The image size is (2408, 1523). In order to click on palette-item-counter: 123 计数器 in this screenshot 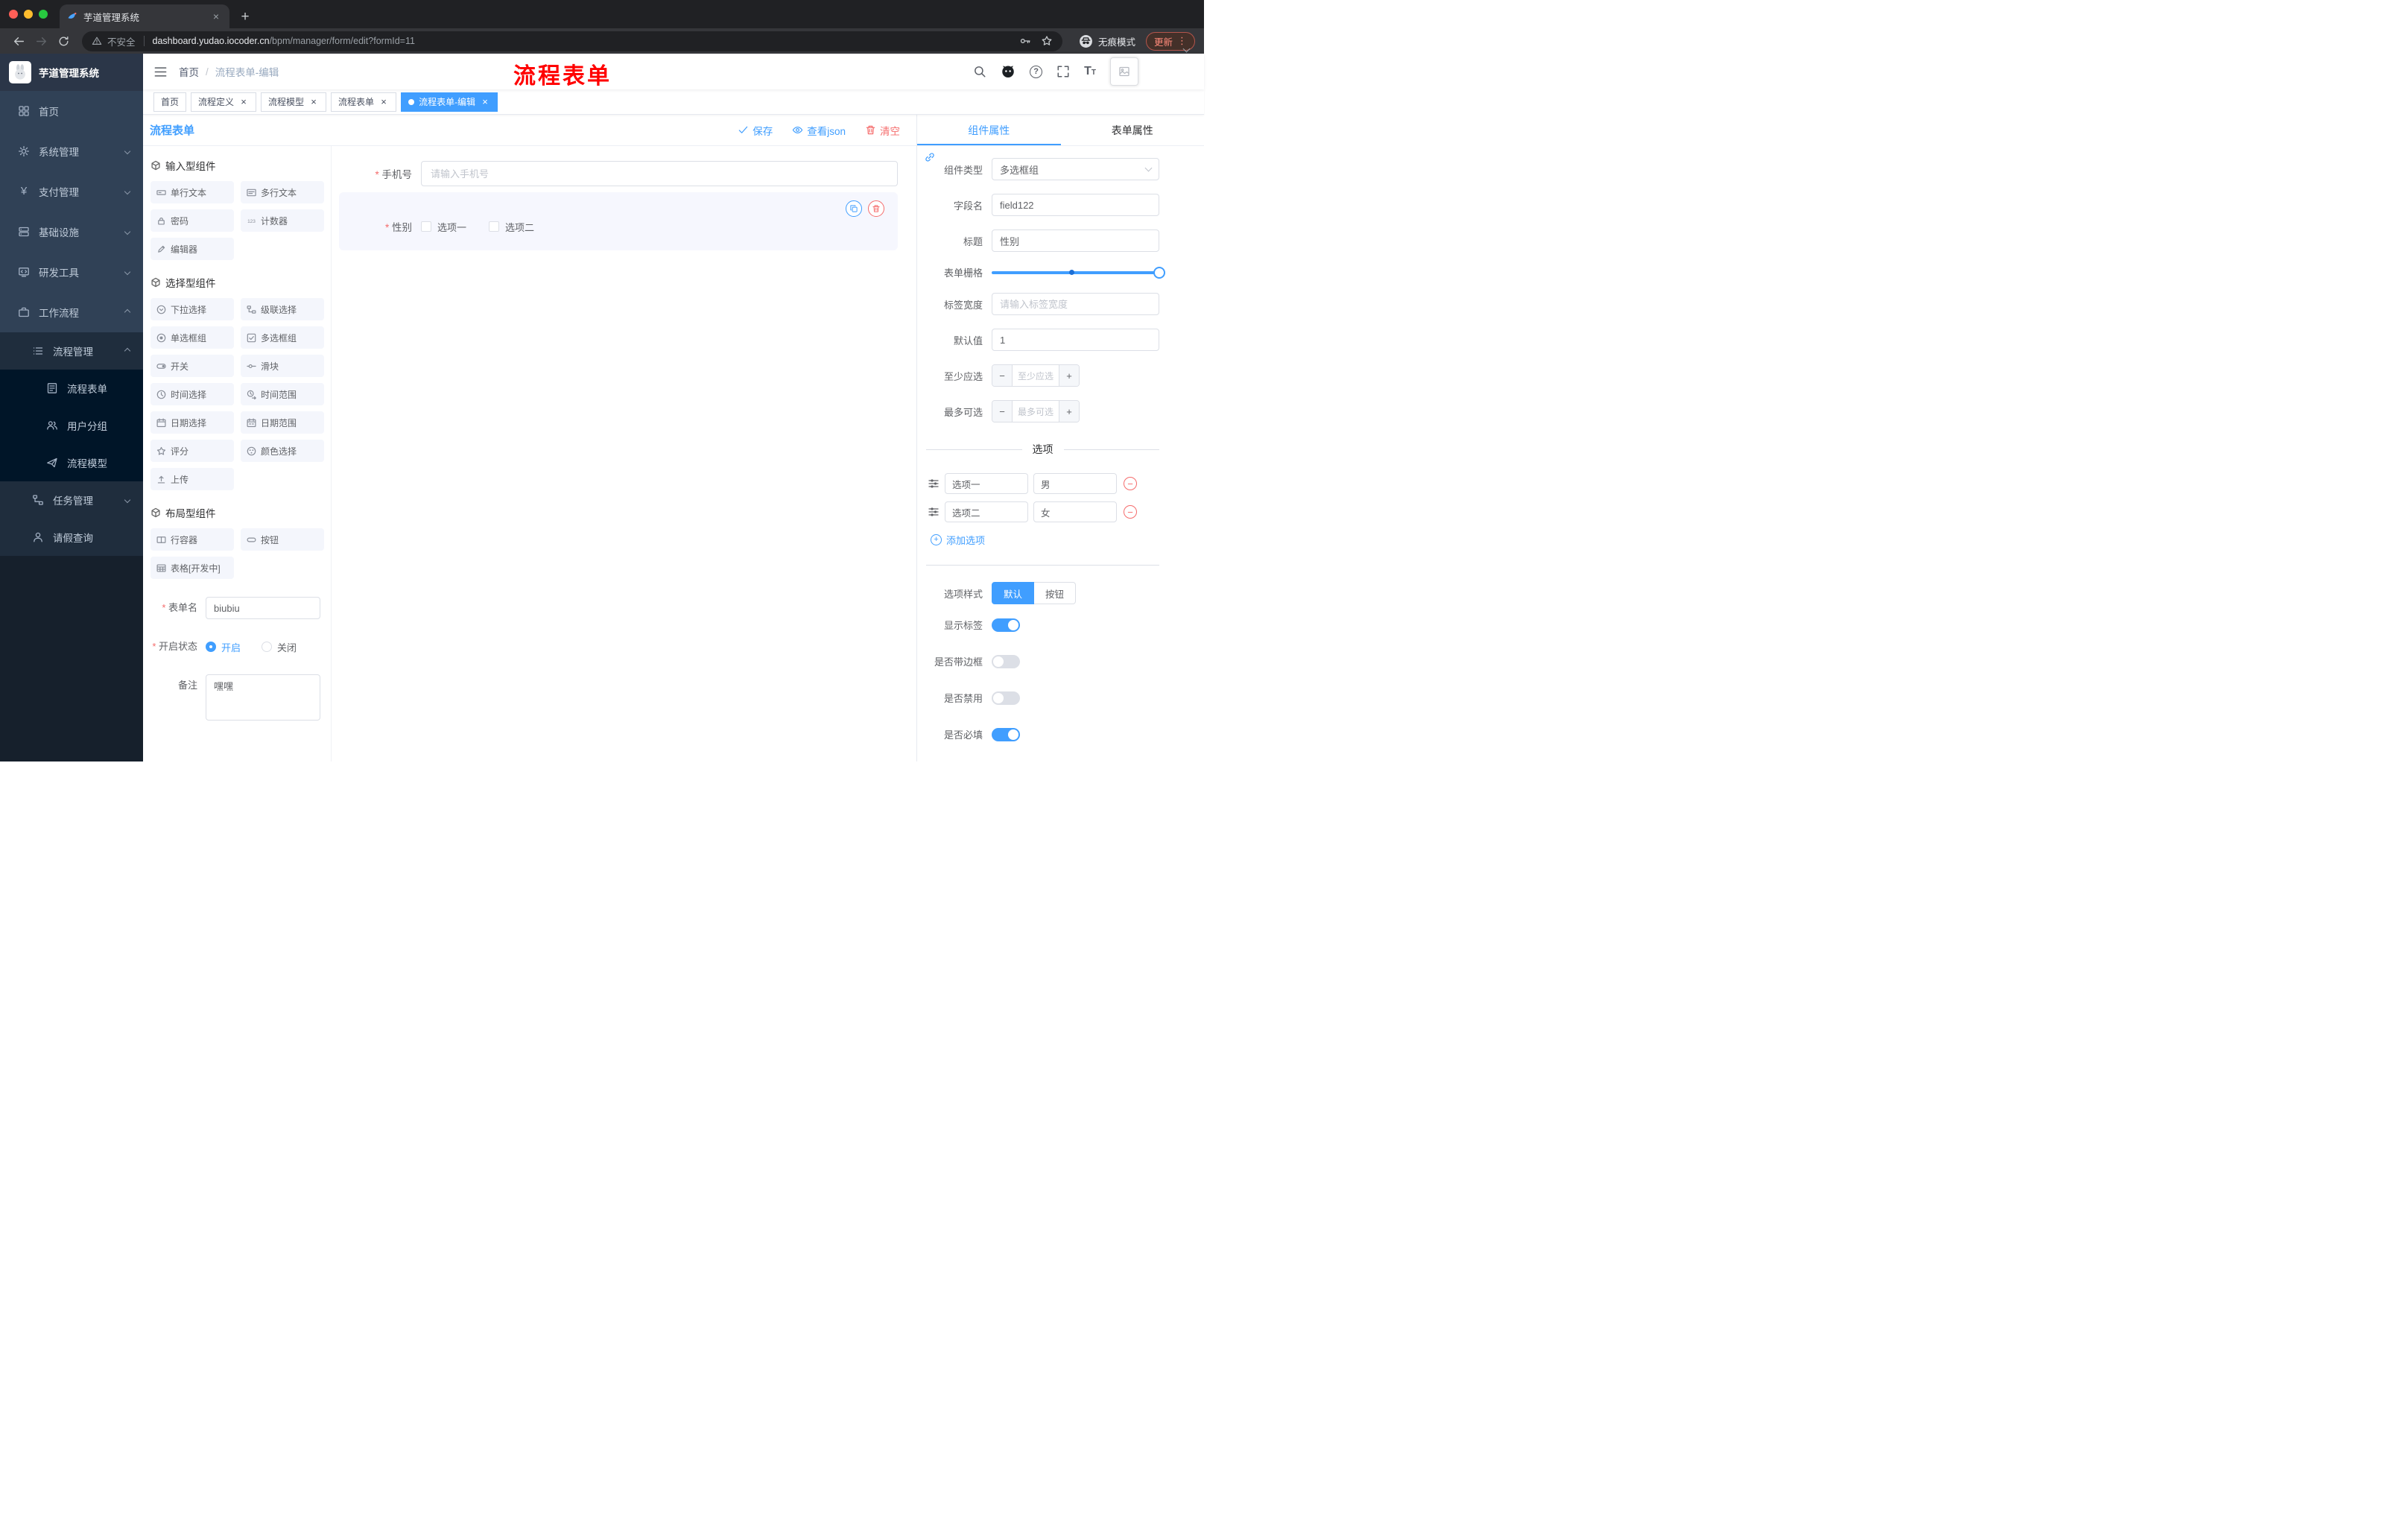, I will do `click(282, 221)`.